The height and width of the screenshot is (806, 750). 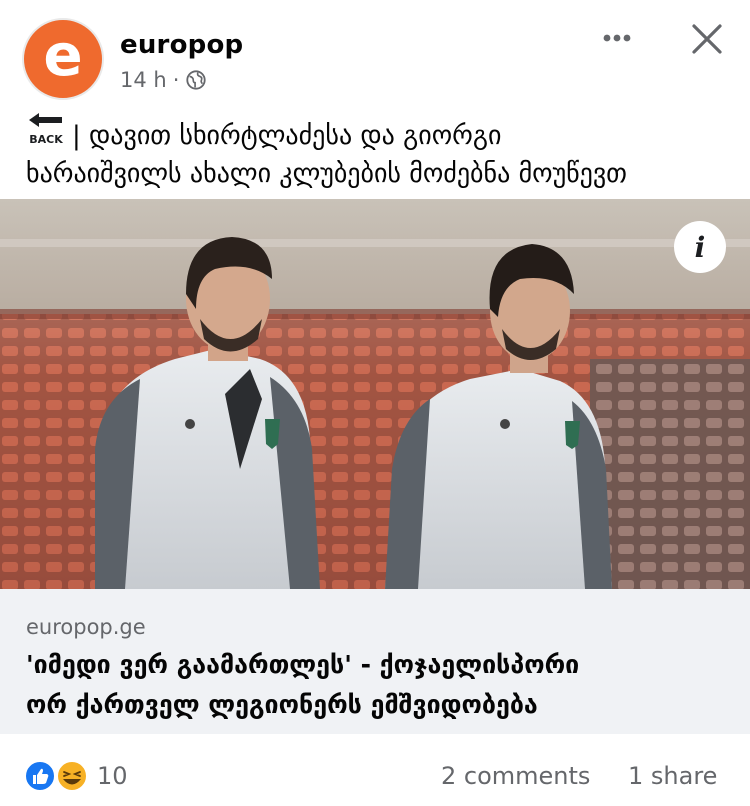 What do you see at coordinates (63, 55) in the screenshot?
I see `avatar-logo-letter: e` at bounding box center [63, 55].